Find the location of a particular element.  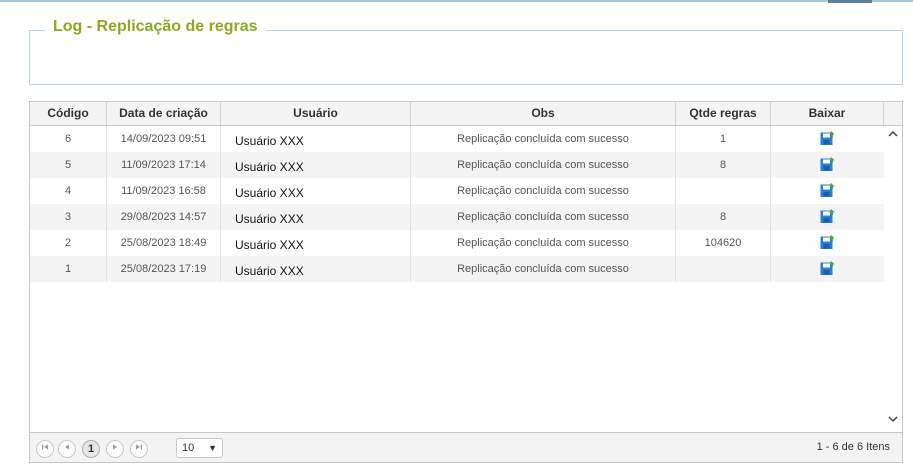

cell-data: 29/08/2023 14:57 is located at coordinates (164, 217).